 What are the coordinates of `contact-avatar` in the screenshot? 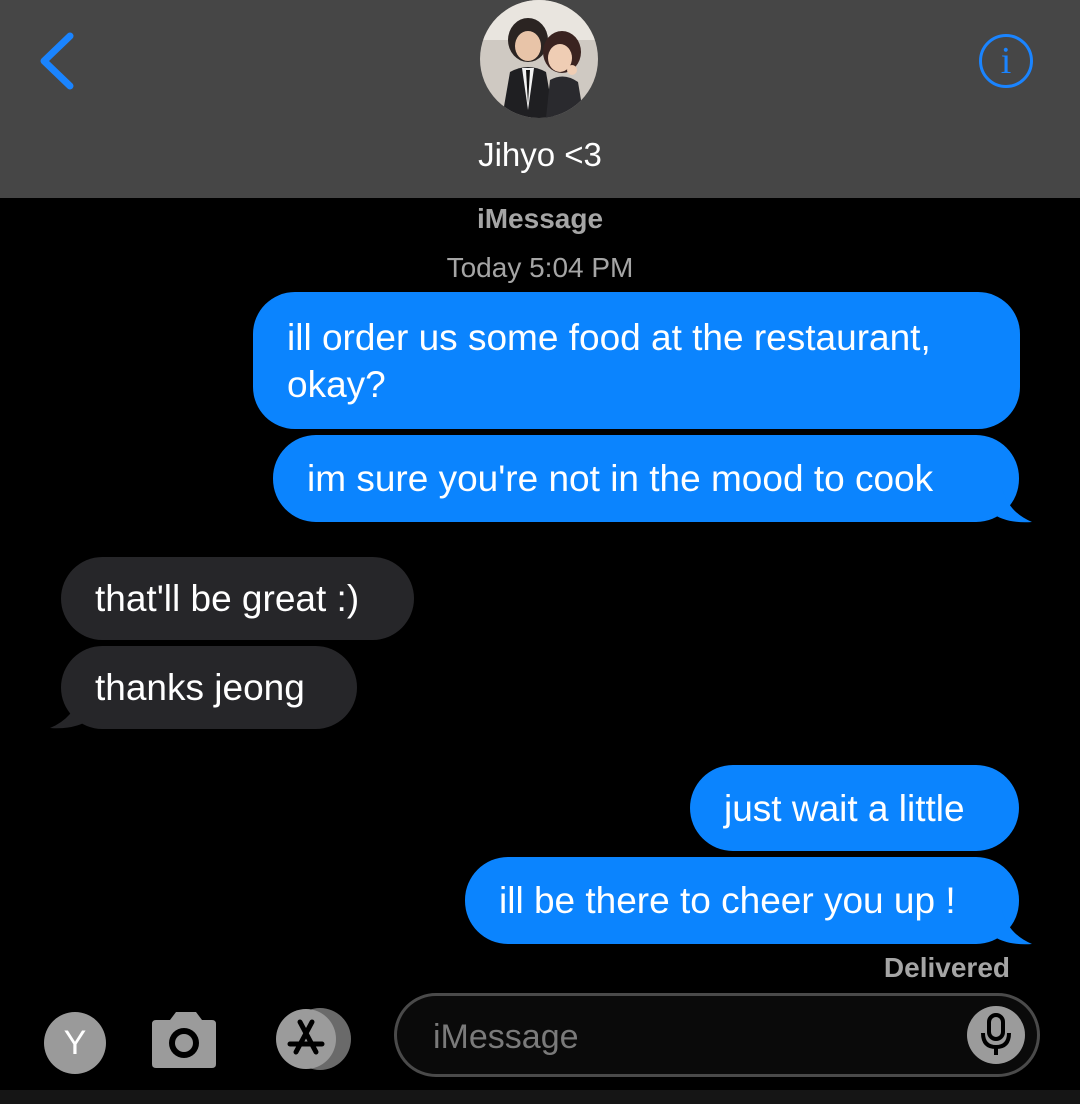 It's located at (539, 59).